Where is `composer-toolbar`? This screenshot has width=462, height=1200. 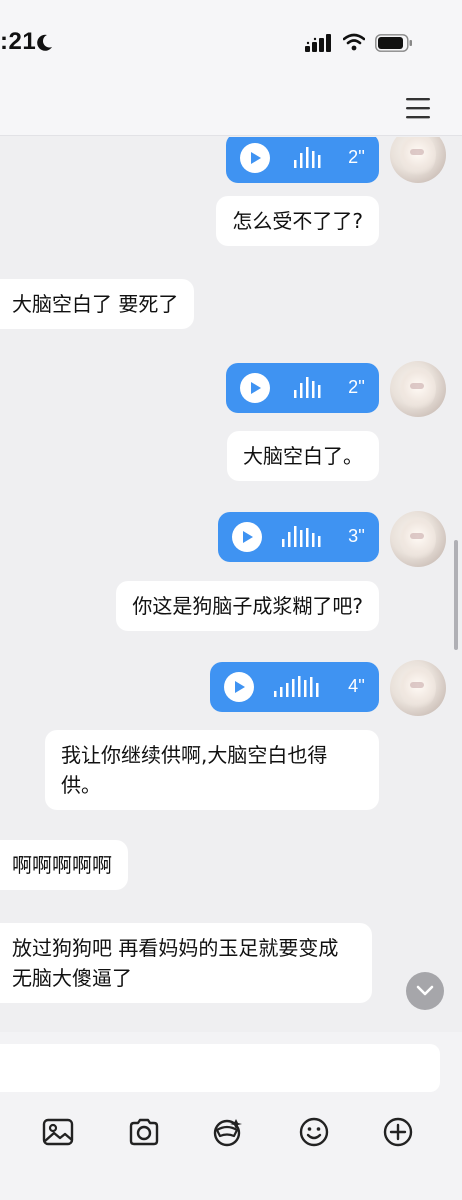
composer-toolbar is located at coordinates (231, 1132).